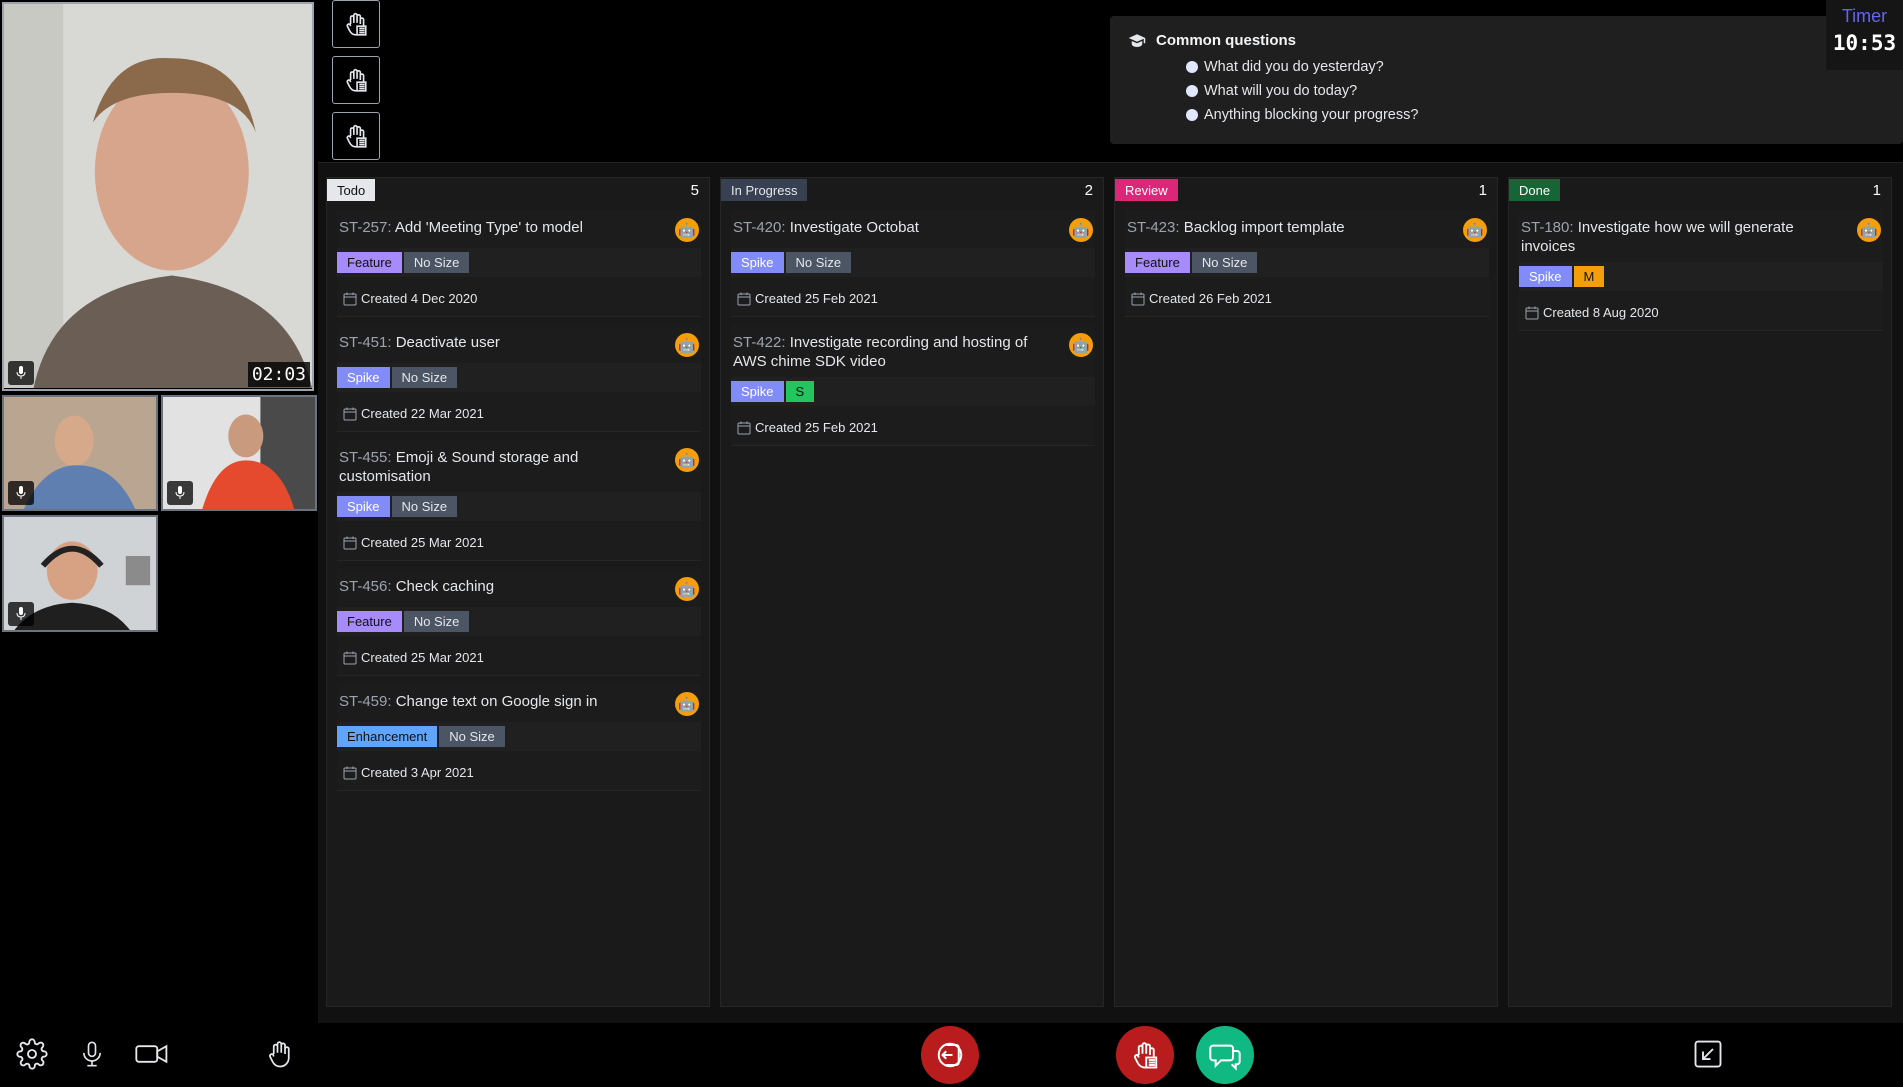 This screenshot has height=1087, width=1903. Describe the element at coordinates (1145, 1055) in the screenshot. I see `lower-hand-button` at that location.